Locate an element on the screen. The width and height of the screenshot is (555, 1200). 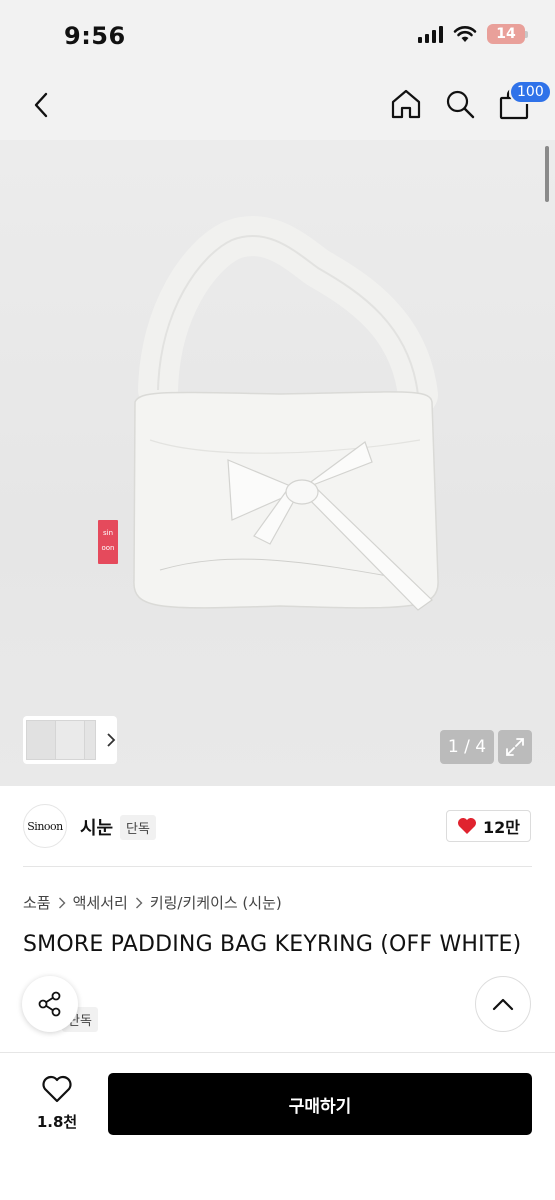
brand-name: 시눈 is located at coordinates (96, 827).